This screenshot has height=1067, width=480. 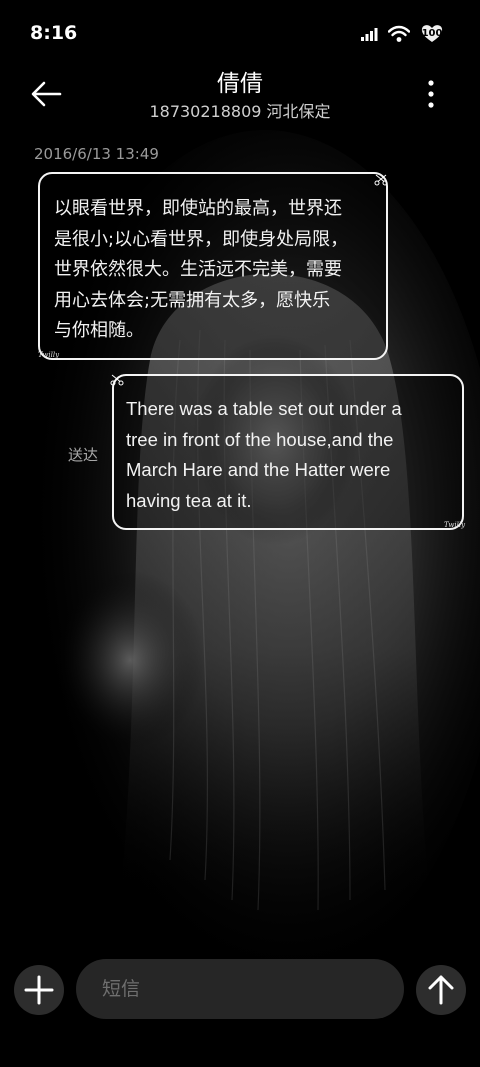 I want to click on outgoing-message-line: tree in front of the house,and the, so click(x=260, y=439).